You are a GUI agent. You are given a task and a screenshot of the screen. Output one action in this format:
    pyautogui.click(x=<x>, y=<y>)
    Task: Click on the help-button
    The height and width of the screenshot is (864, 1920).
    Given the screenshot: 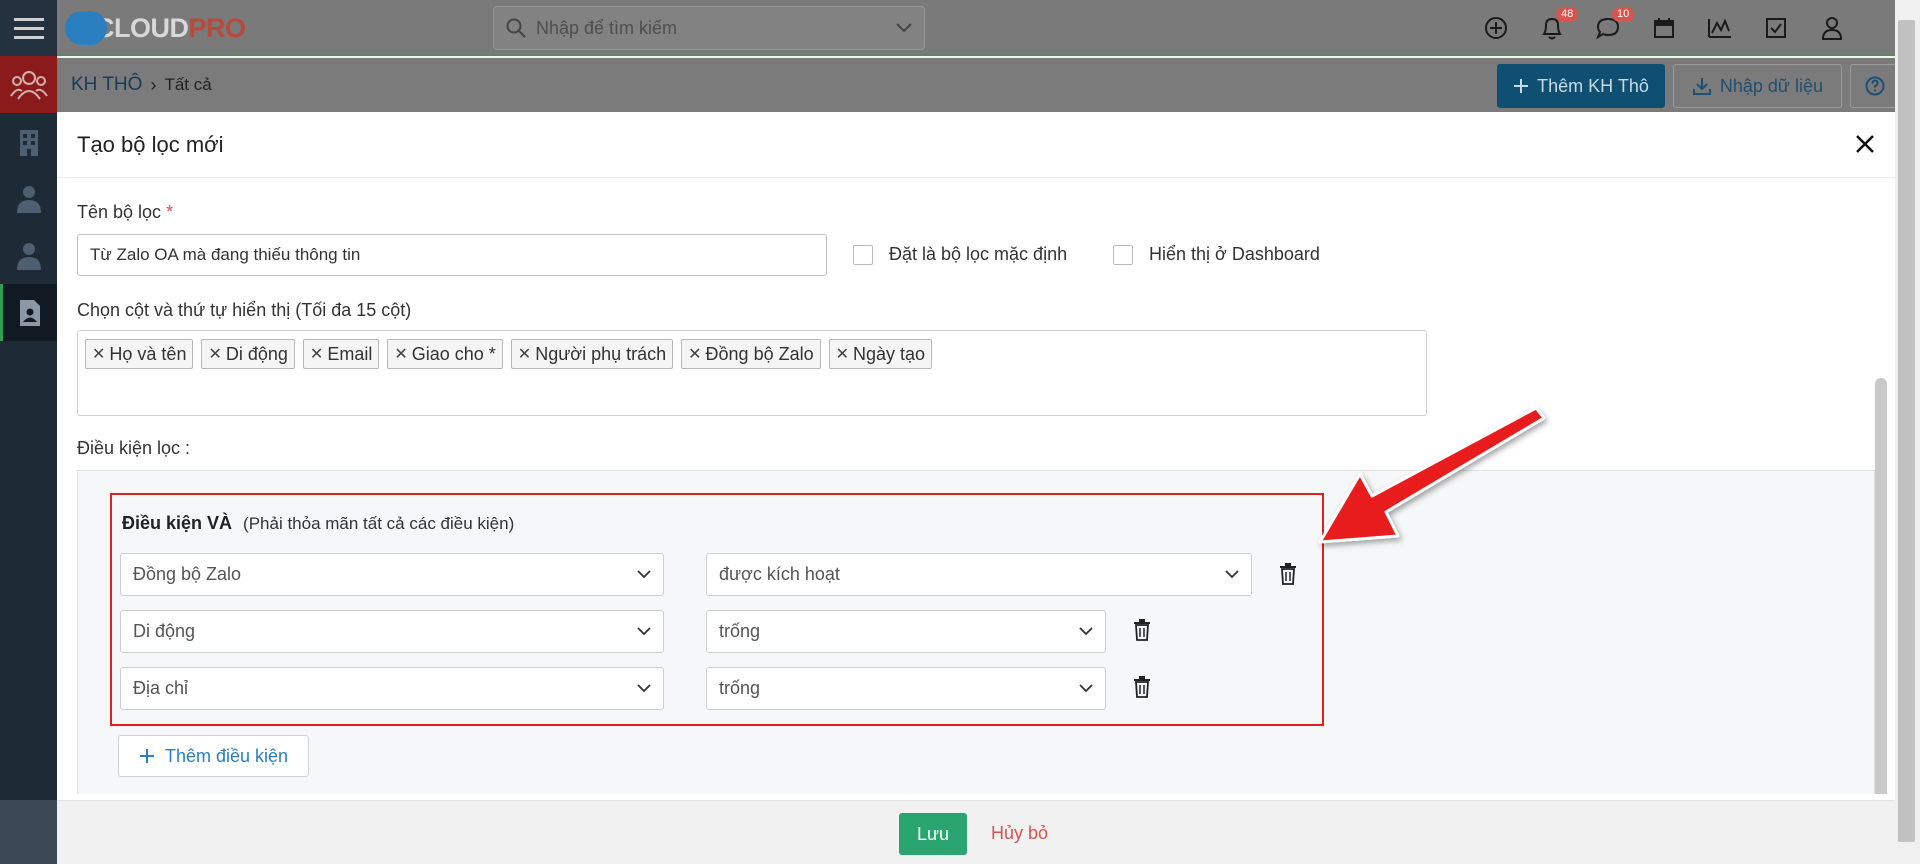 What is the action you would take?
    pyautogui.click(x=1875, y=86)
    